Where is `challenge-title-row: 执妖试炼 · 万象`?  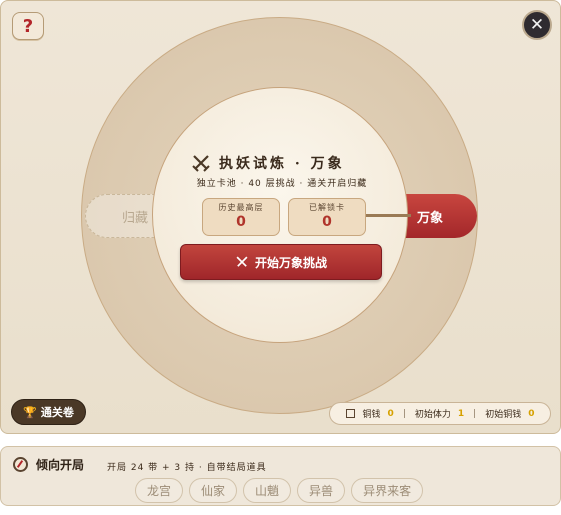 challenge-title-row: 执妖试炼 · 万象 is located at coordinates (286, 163).